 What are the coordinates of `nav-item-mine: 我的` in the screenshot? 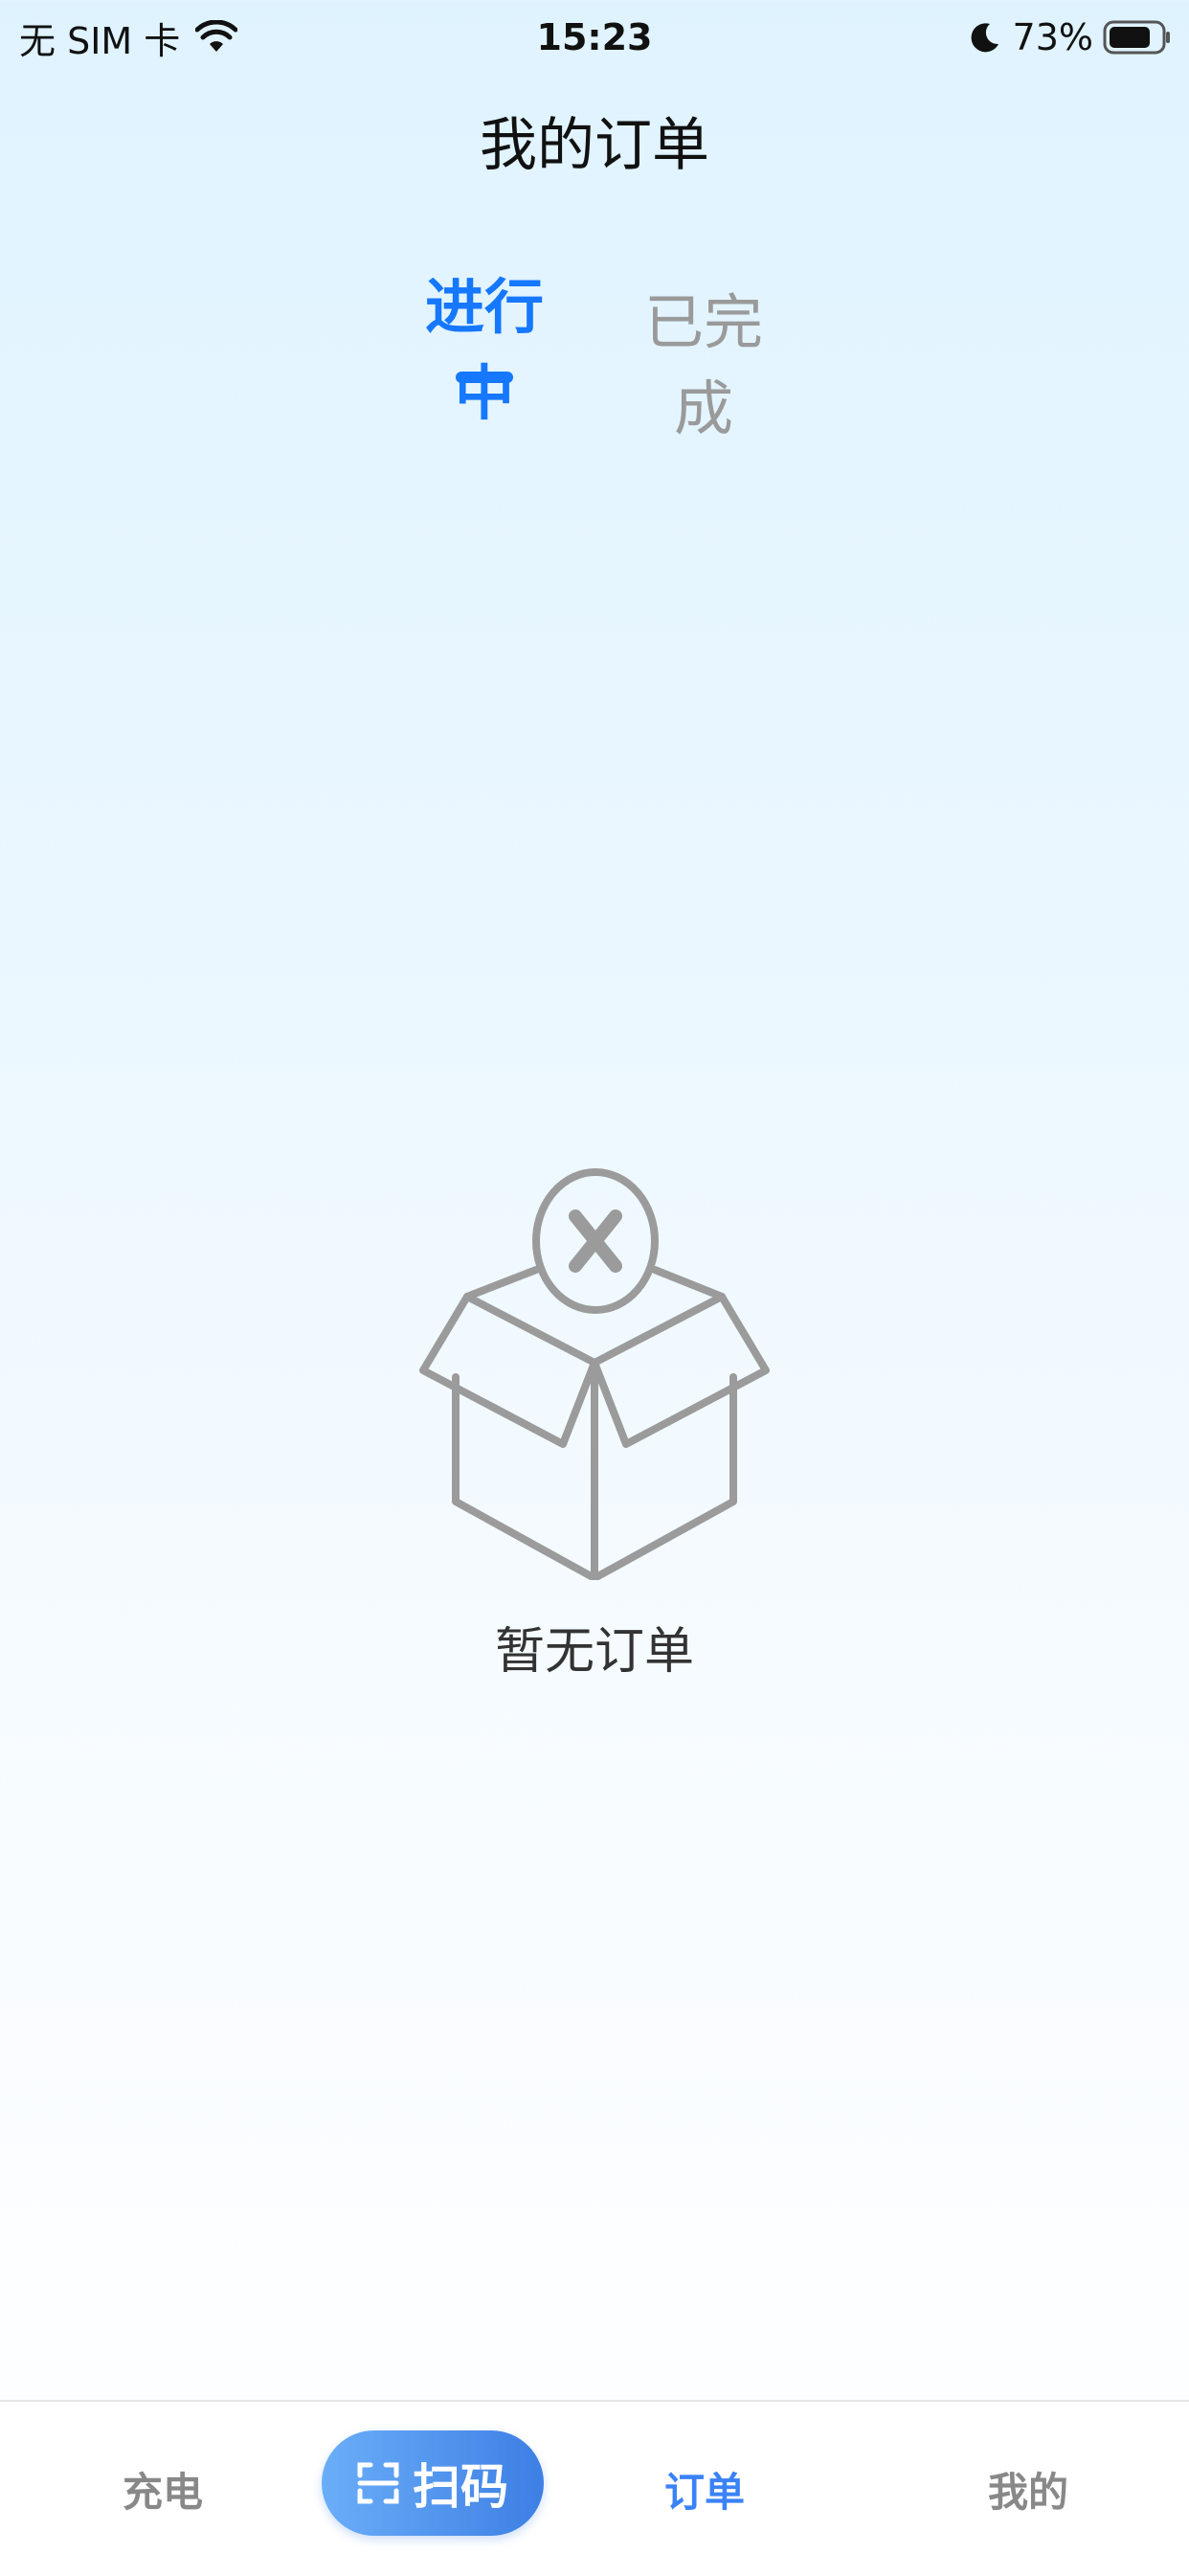 It's located at (1028, 2492).